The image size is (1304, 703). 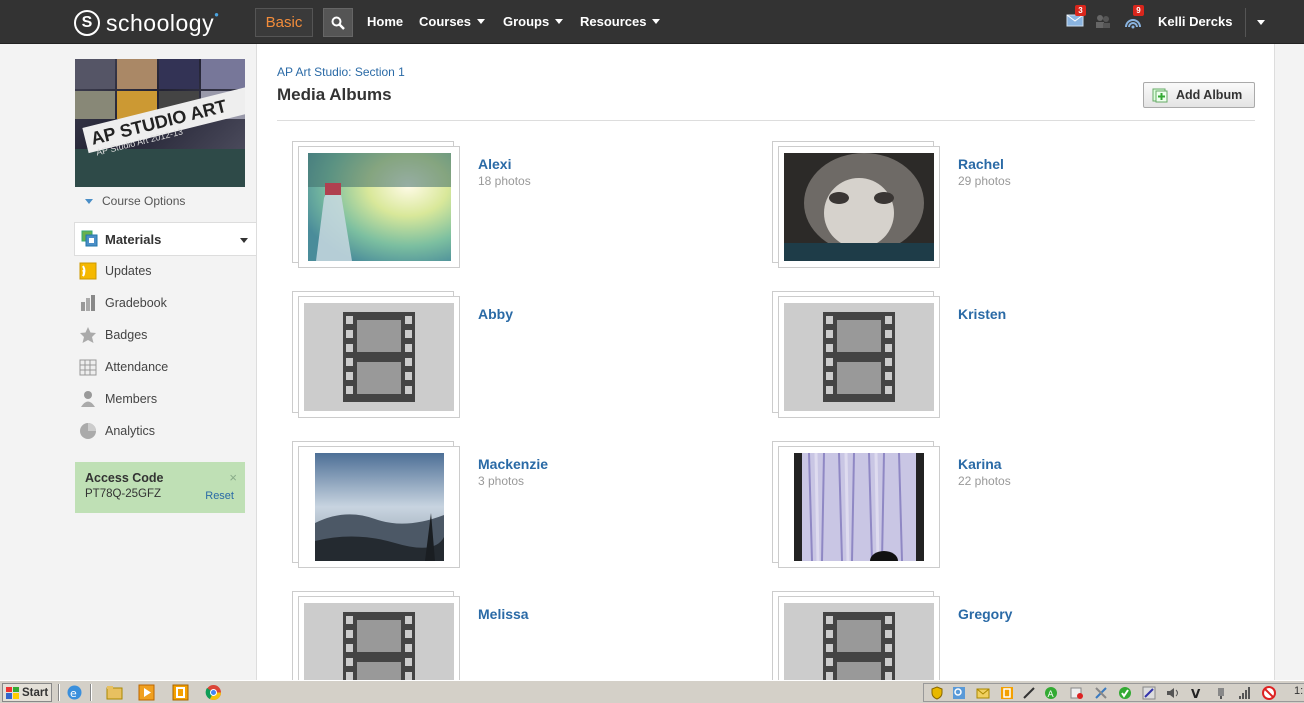 What do you see at coordinates (517, 506) in the screenshot?
I see `album-card: Mackenzie 3 photos` at bounding box center [517, 506].